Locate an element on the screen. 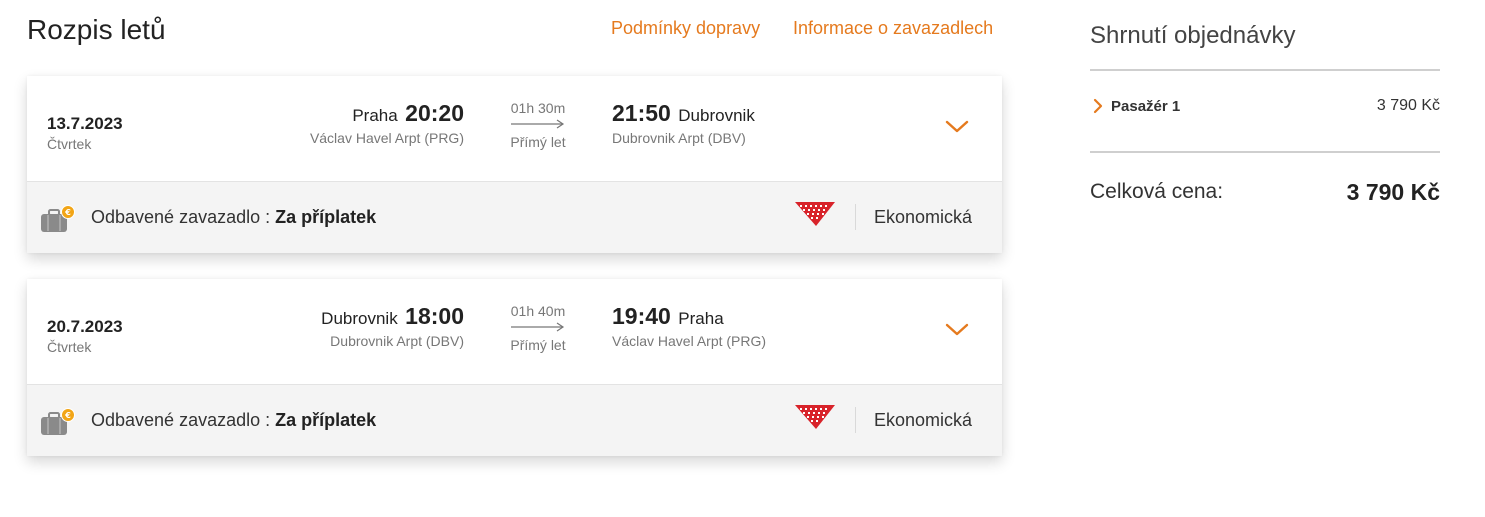 The image size is (1485, 517). arrival-time: 21:50 is located at coordinates (641, 113).